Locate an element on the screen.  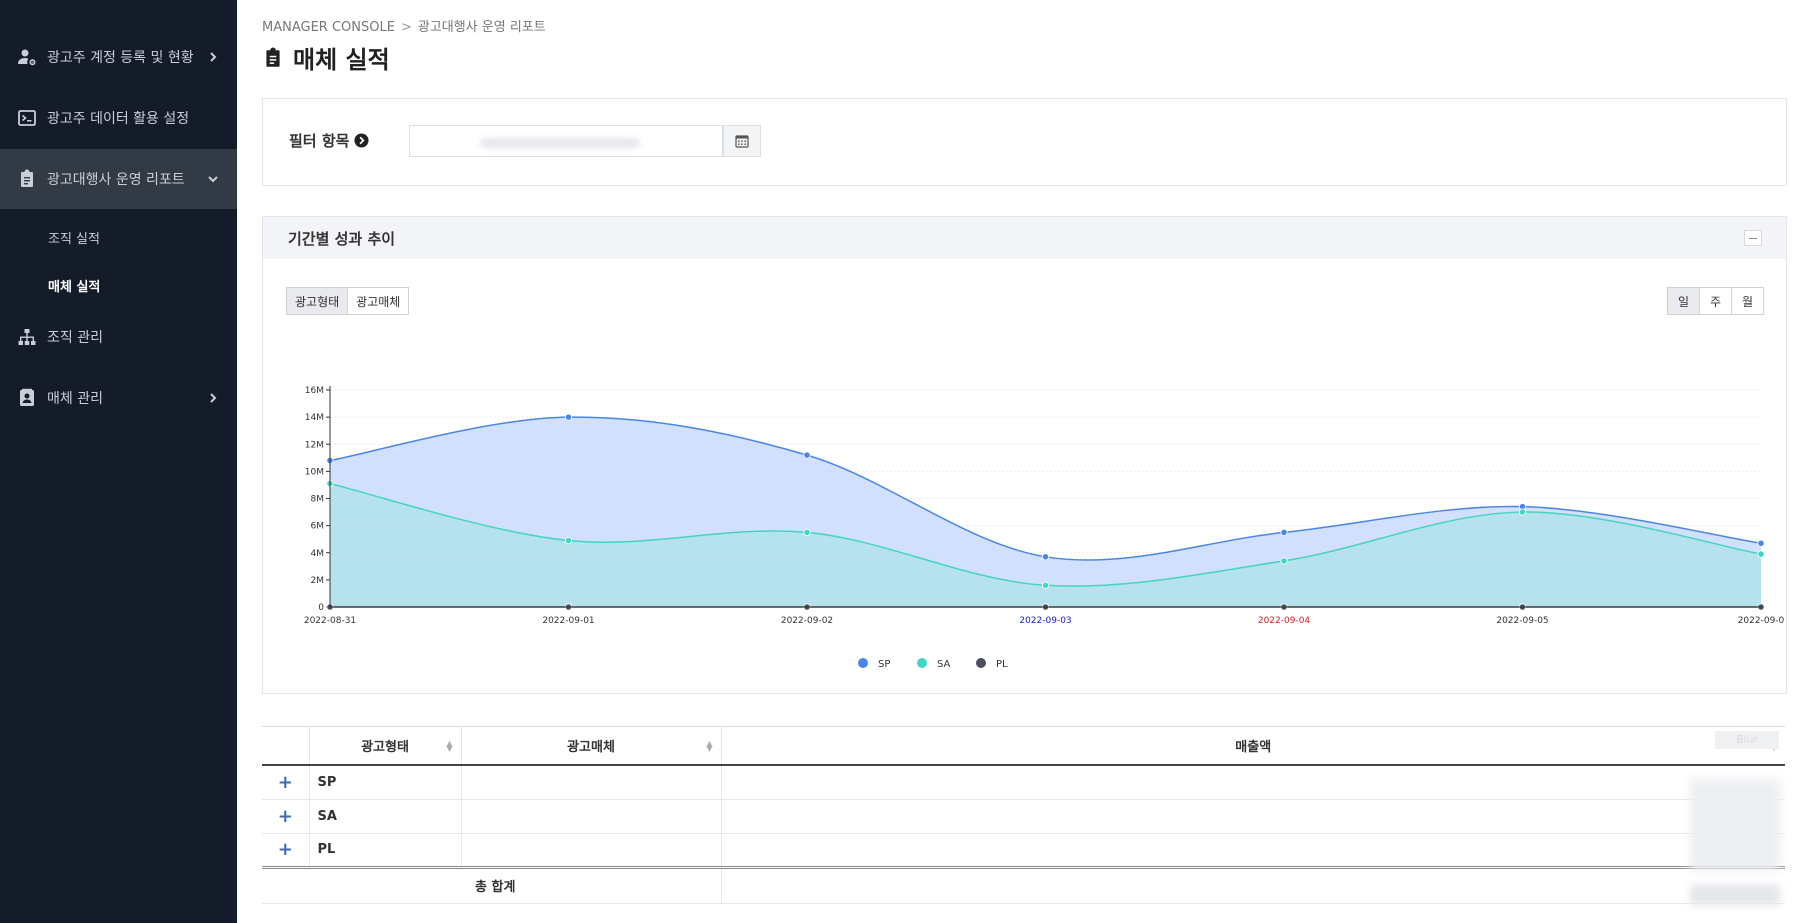
sidebar-item-org-management: 조직 관리 is located at coordinates (118, 337).